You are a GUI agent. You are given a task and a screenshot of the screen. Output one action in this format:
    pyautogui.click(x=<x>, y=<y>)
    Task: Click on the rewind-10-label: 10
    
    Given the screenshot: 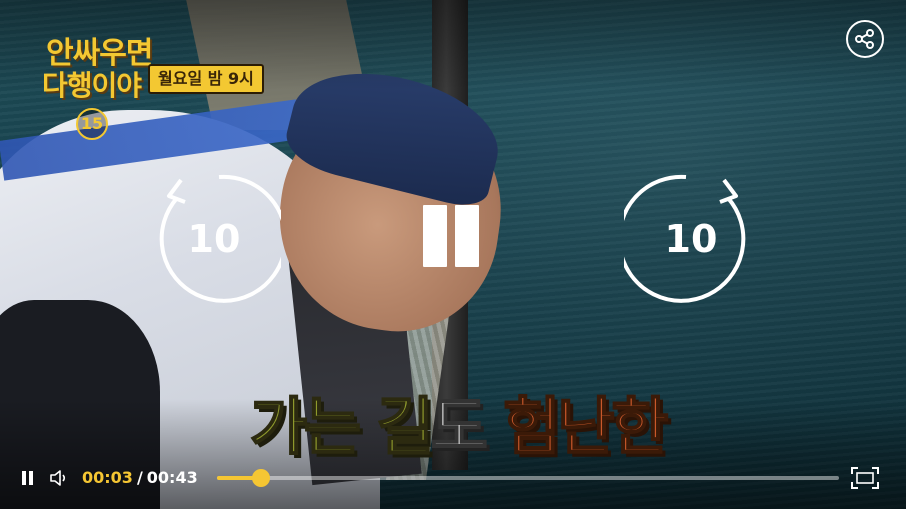 What is the action you would take?
    pyautogui.click(x=214, y=239)
    